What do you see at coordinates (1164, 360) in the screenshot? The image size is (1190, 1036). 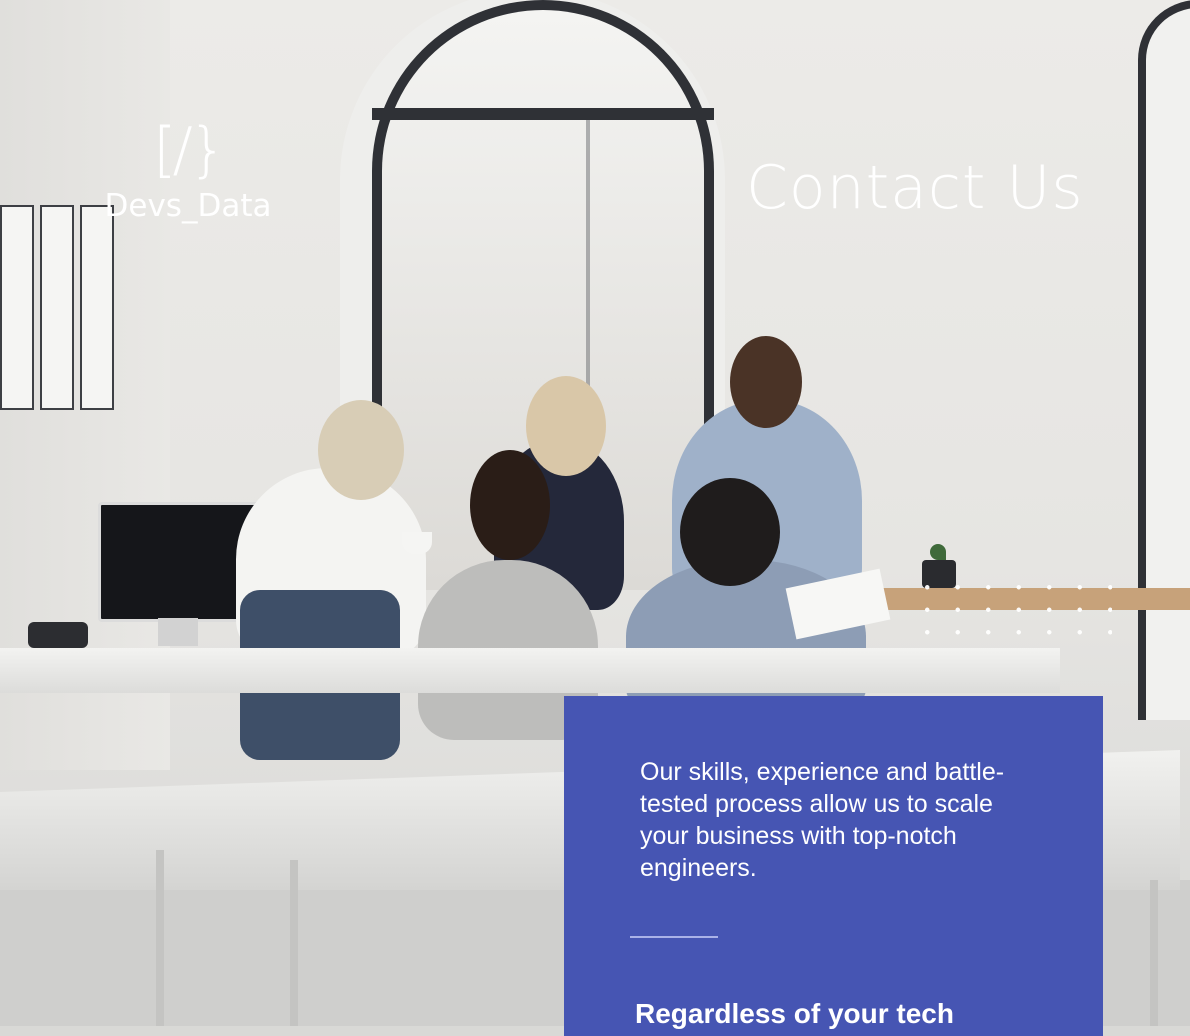 I see `right-window` at bounding box center [1164, 360].